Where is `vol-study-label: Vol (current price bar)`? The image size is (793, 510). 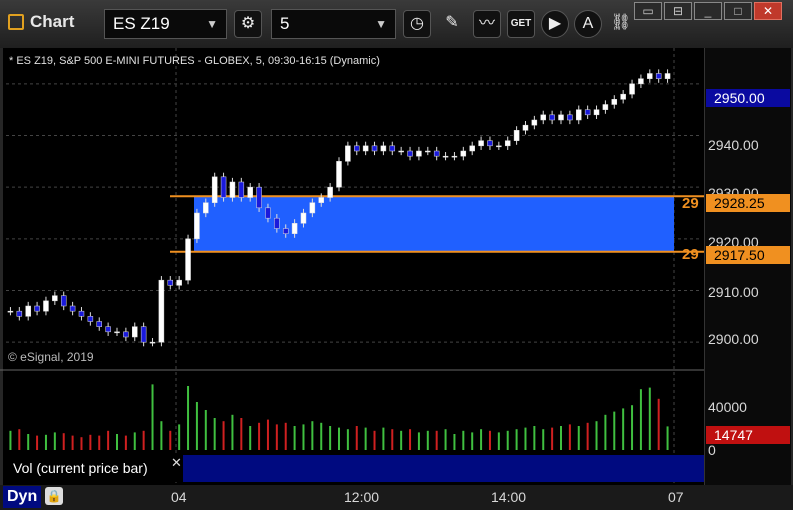
vol-study-label: Vol (current price bar) is located at coordinates (93, 468).